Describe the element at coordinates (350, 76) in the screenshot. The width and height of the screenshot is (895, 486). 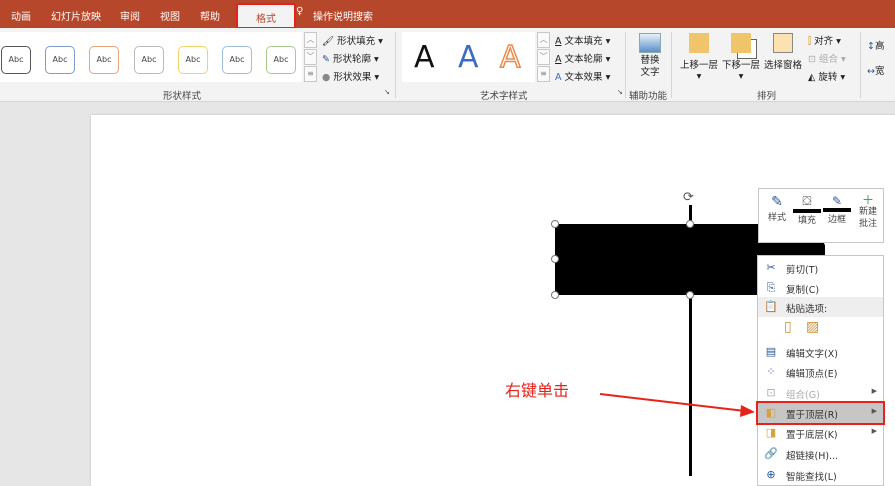
I see `shape-effects-button: ● 形状效果 ▾` at that location.